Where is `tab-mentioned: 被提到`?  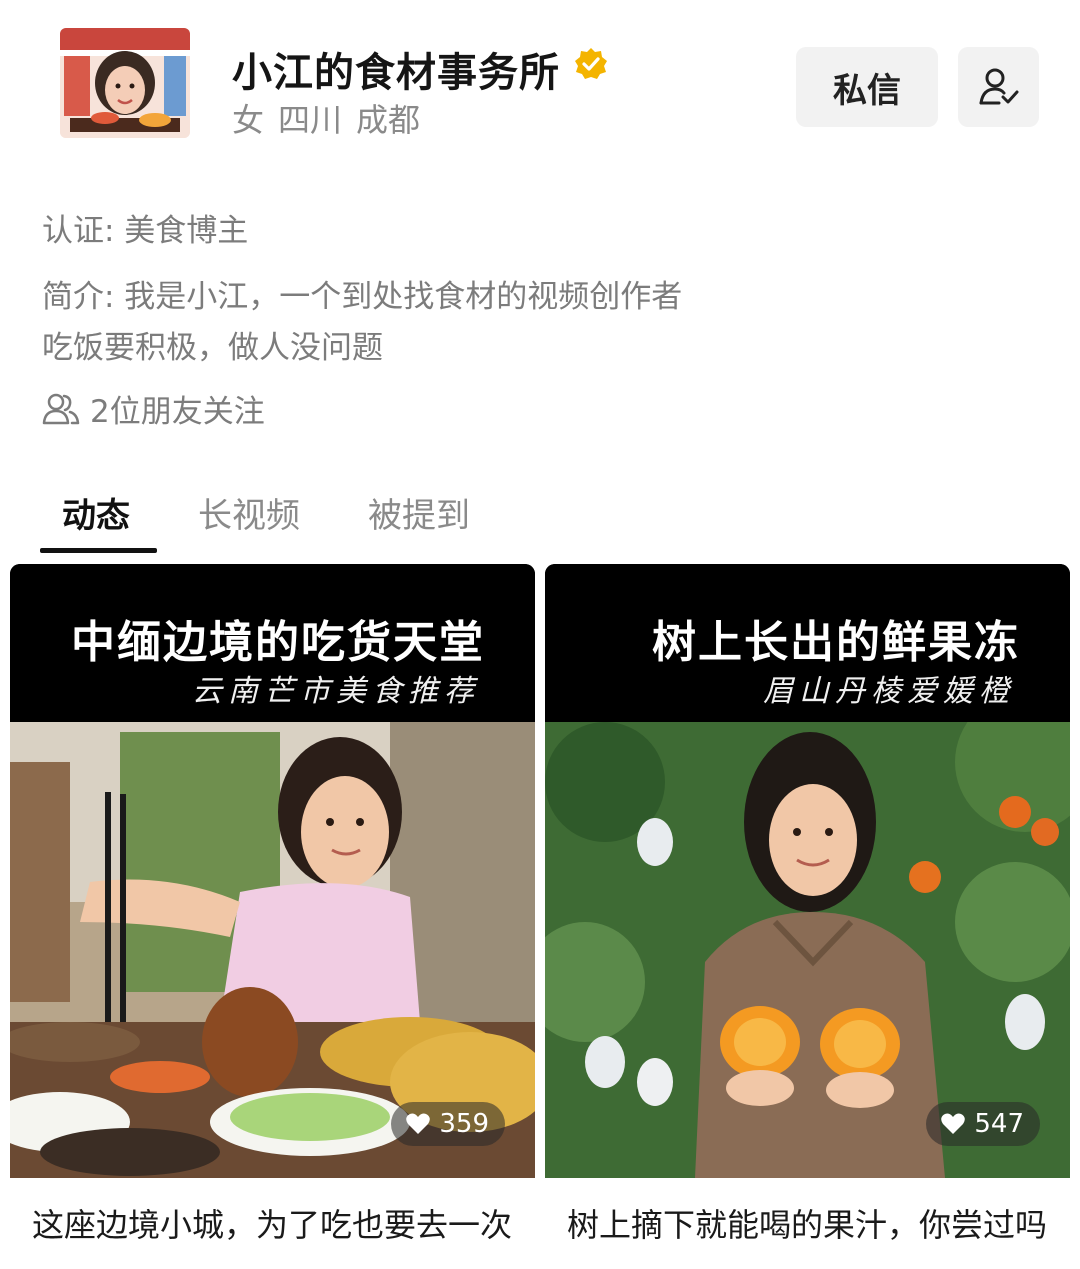
tab-mentioned: 被提到 is located at coordinates (419, 512).